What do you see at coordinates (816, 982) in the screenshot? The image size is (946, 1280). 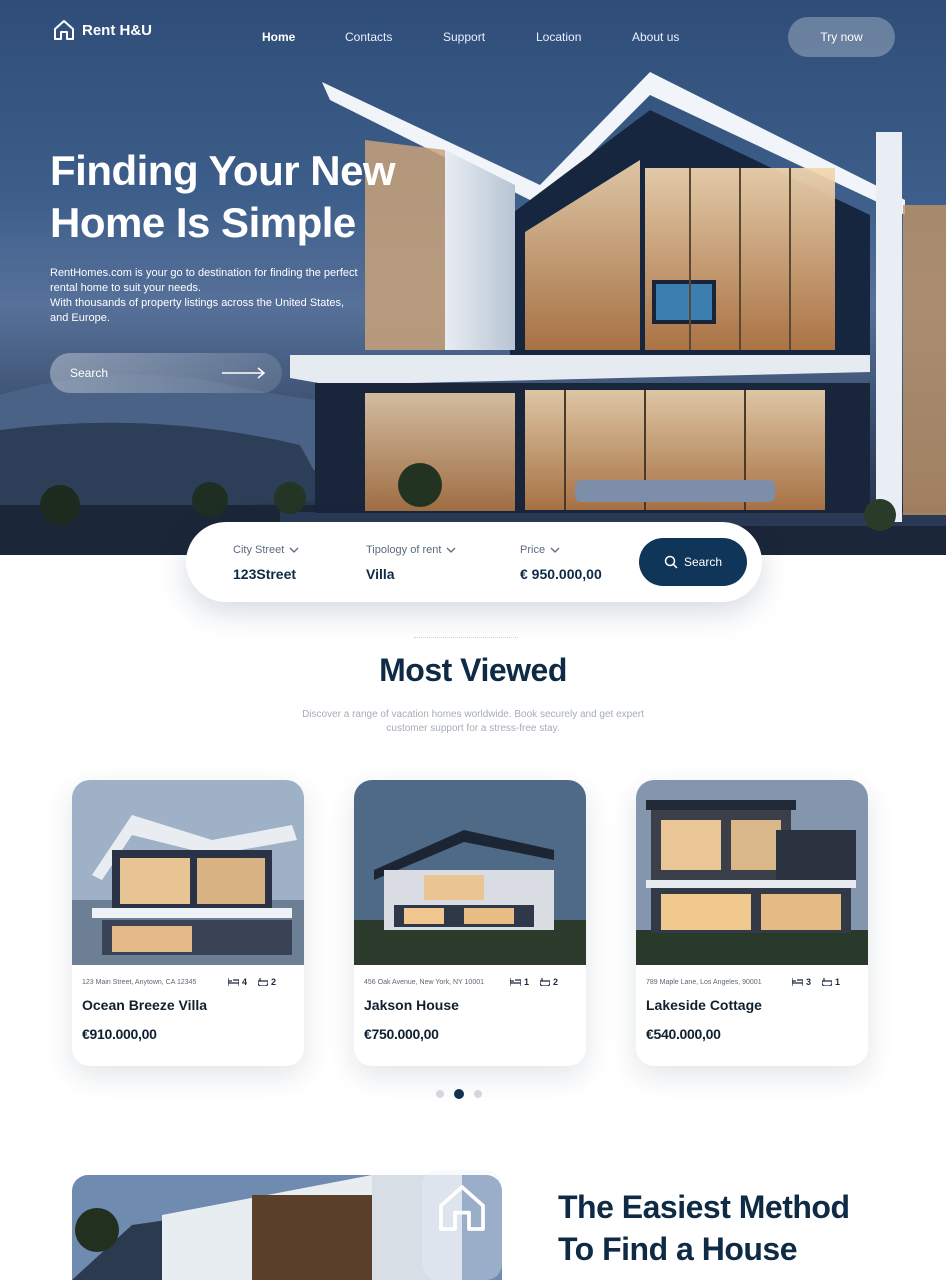 I see `property-stats: 3 1` at bounding box center [816, 982].